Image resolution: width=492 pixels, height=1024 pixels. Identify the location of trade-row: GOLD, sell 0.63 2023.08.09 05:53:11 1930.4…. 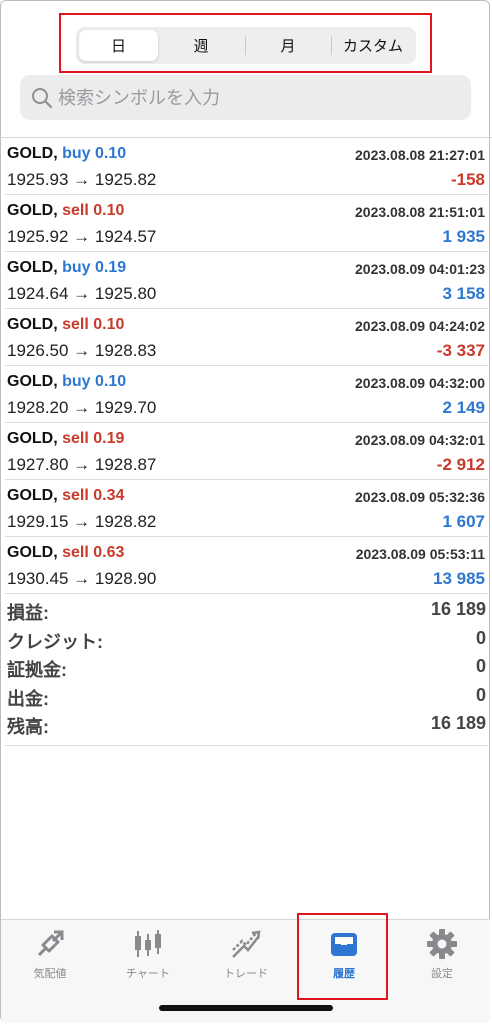
(246, 565).